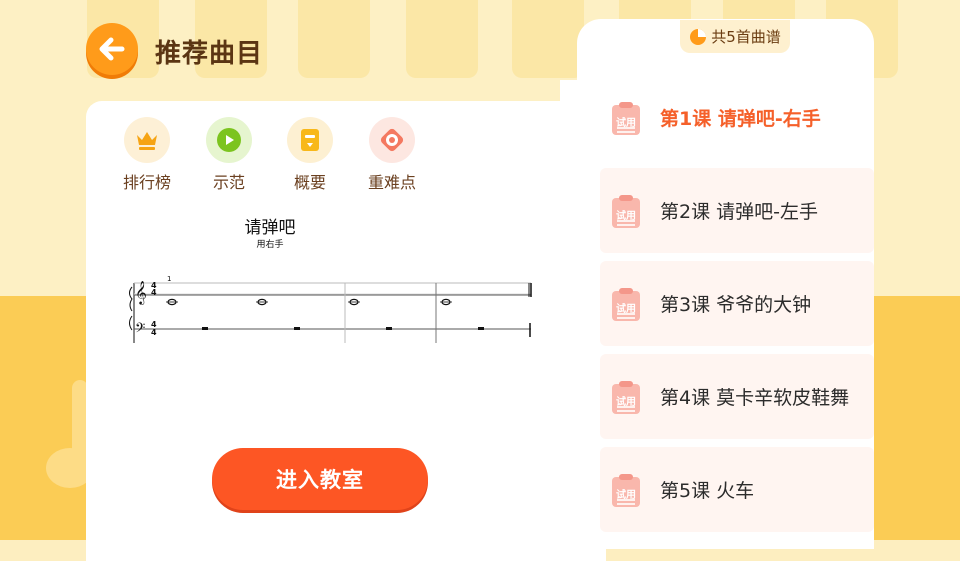  I want to click on target-icon, so click(392, 140).